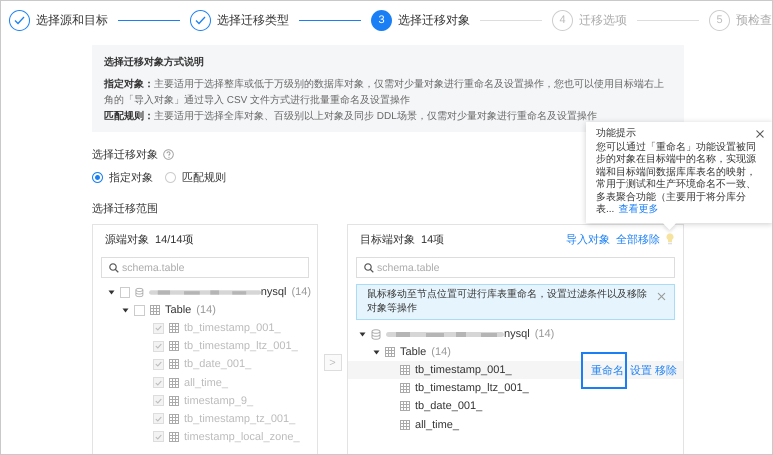 This screenshot has height=455, width=773. I want to click on more-link: 查看更多, so click(638, 209).